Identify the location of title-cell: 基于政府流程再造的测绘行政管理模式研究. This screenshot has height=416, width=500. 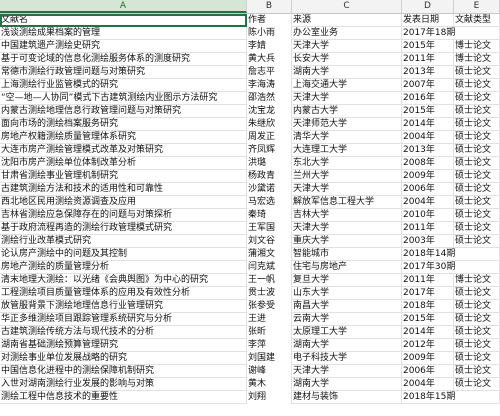
(123, 228).